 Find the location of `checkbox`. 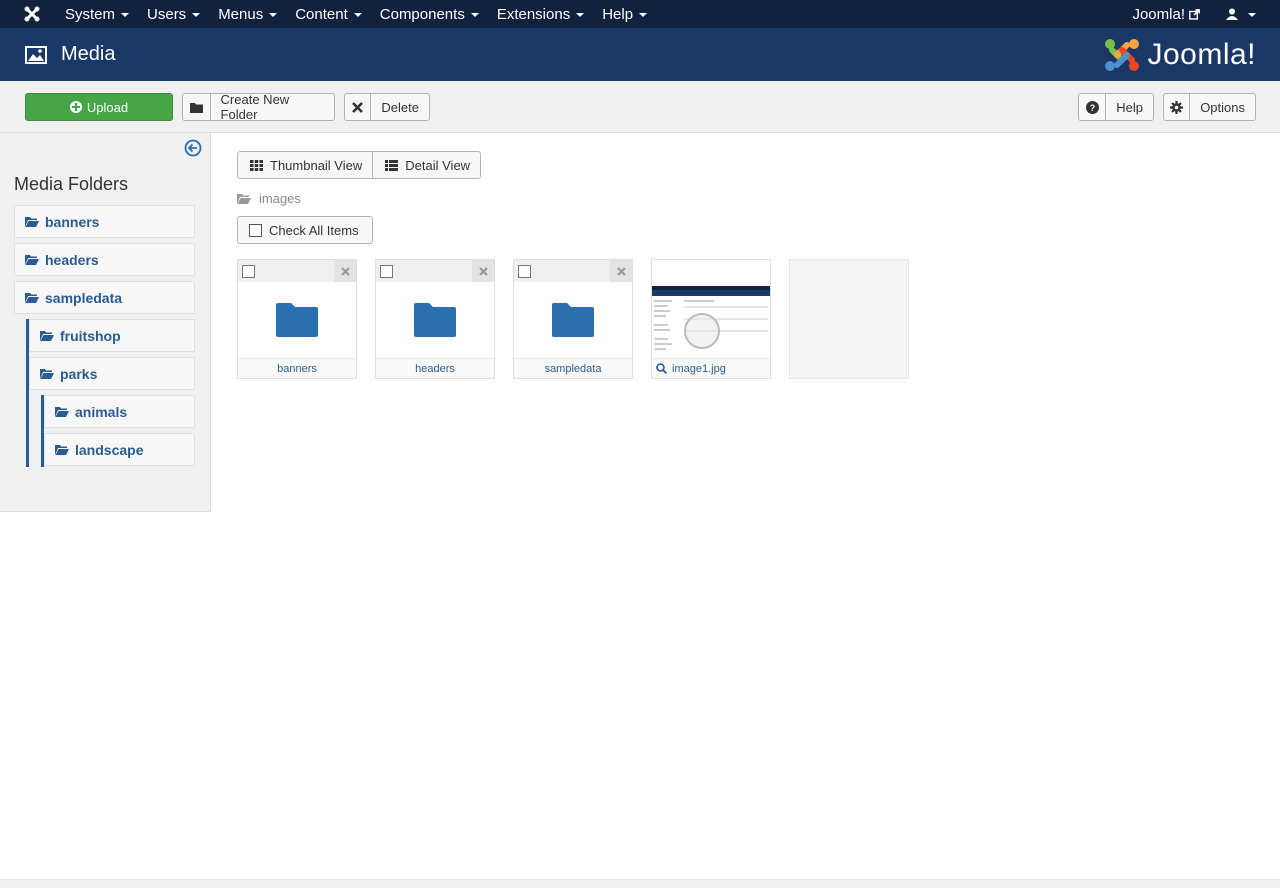

checkbox is located at coordinates (255, 230).